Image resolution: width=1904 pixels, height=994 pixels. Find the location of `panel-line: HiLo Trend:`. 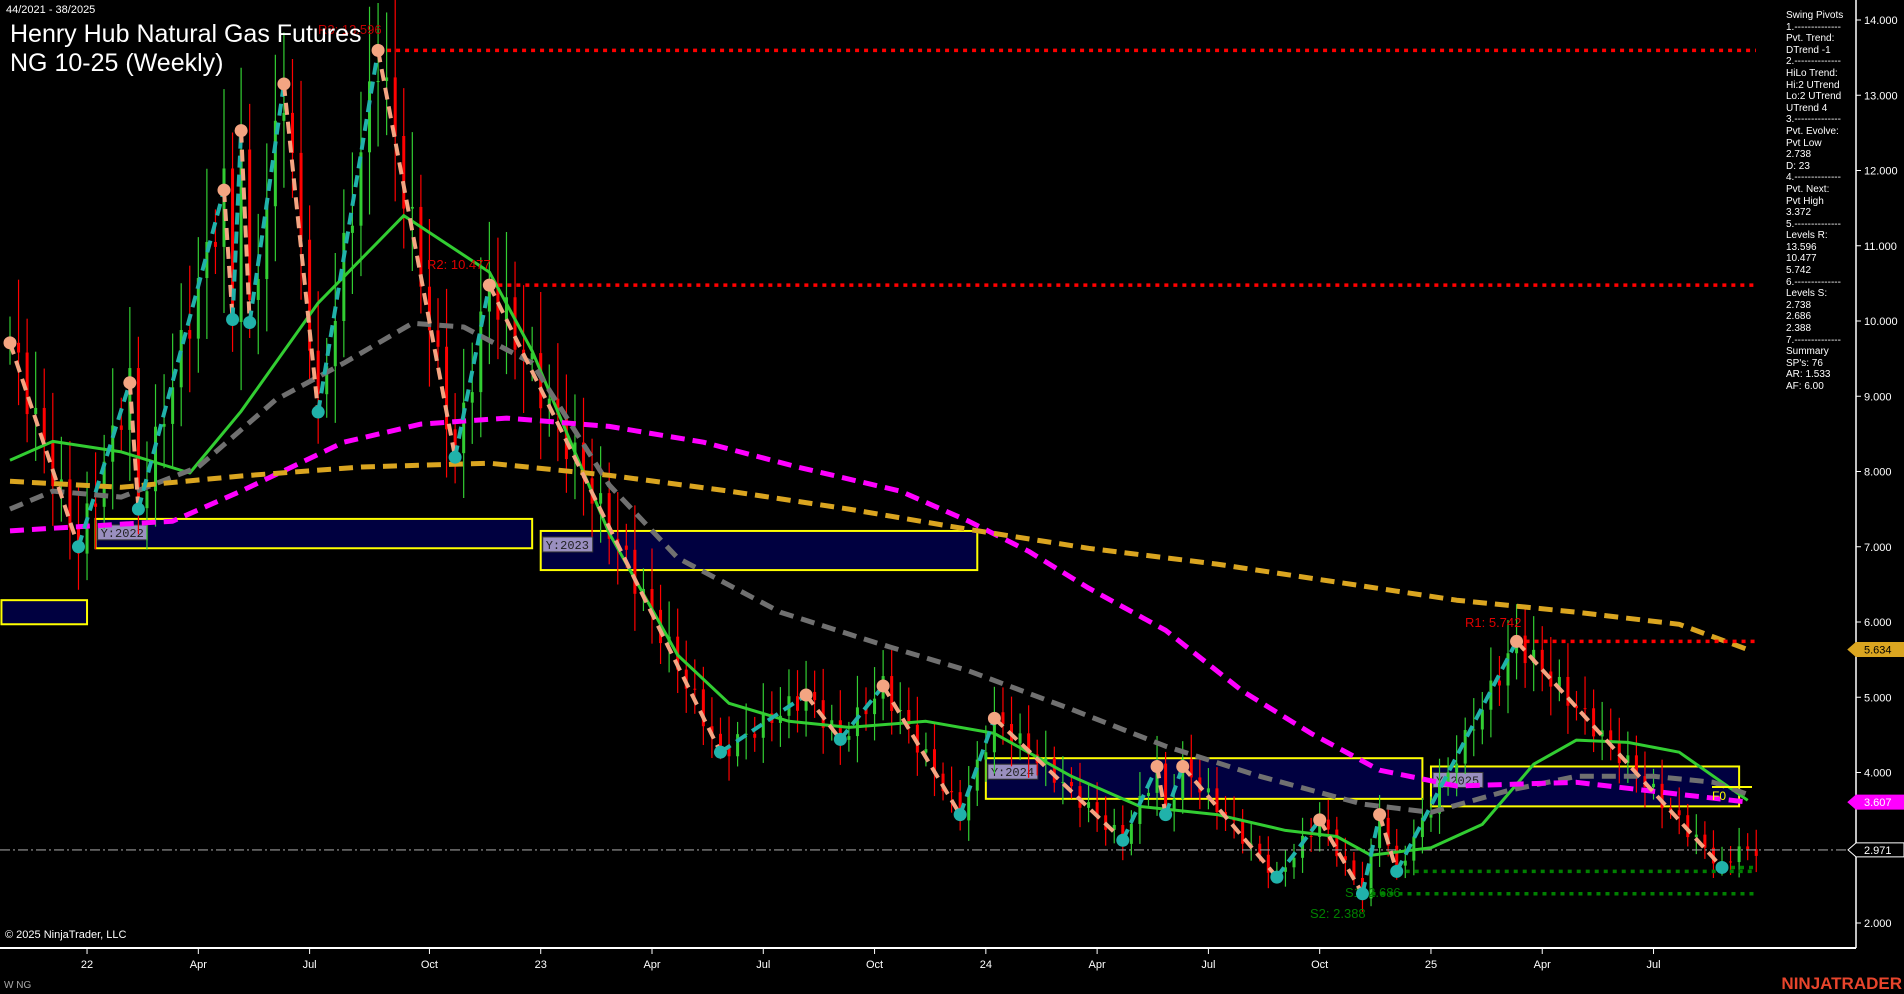

panel-line: HiLo Trend: is located at coordinates (1812, 73).